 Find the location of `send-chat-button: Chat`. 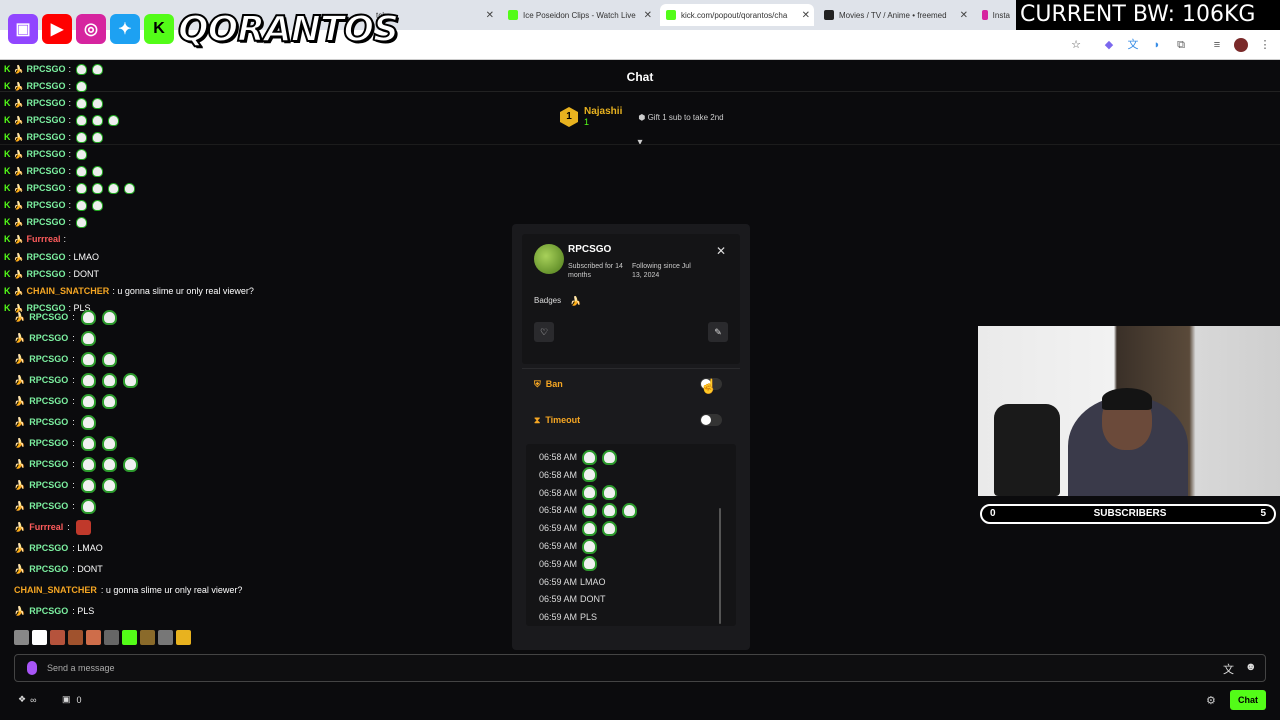

send-chat-button: Chat is located at coordinates (1248, 700).